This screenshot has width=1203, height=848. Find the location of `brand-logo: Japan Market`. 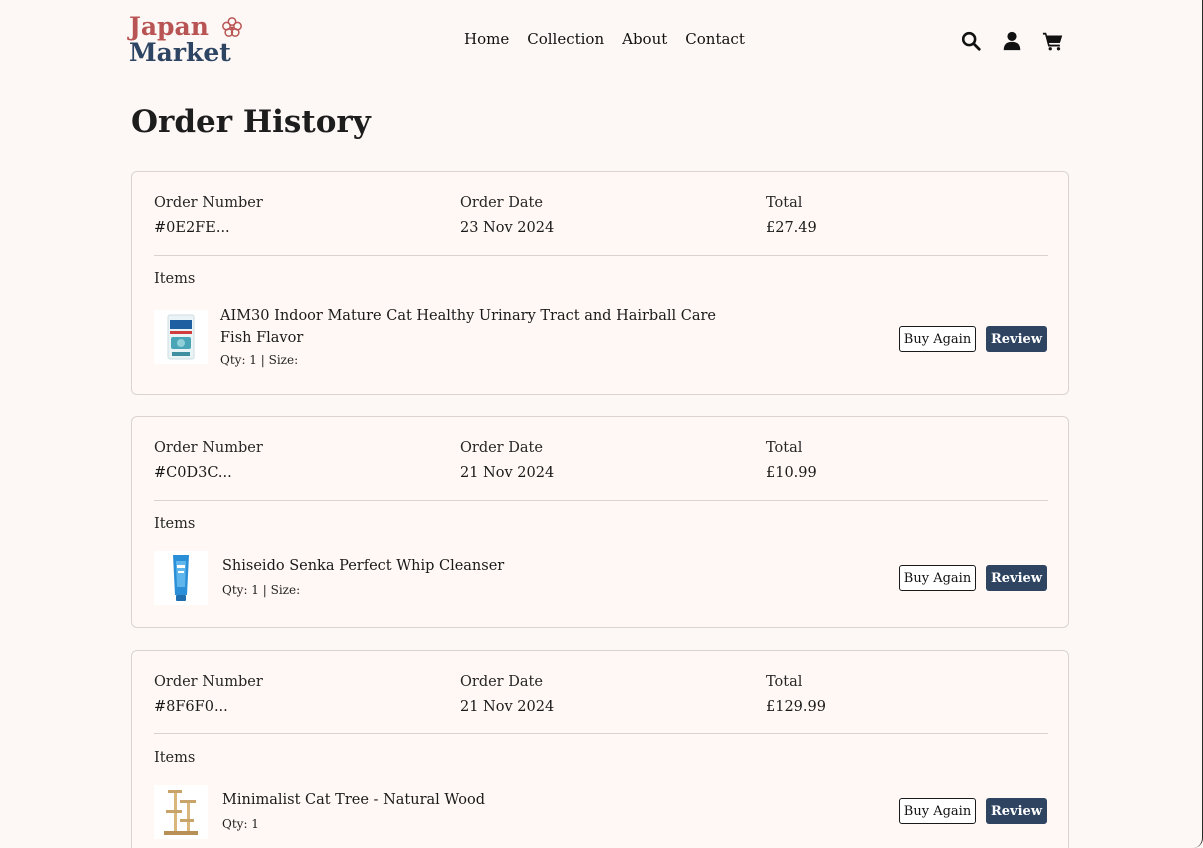

brand-logo: Japan Market is located at coordinates (187, 41).